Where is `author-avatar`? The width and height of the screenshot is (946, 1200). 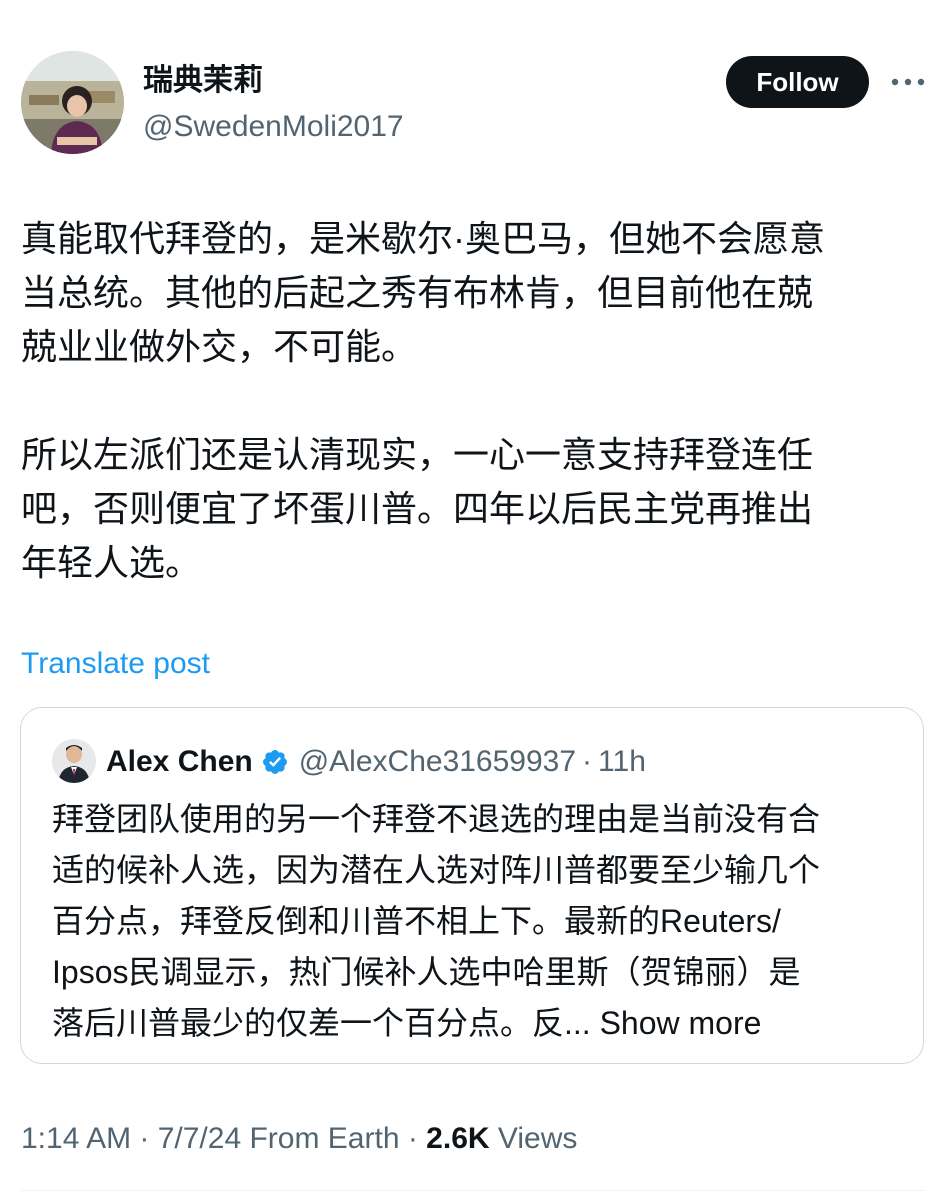 author-avatar is located at coordinates (72, 102).